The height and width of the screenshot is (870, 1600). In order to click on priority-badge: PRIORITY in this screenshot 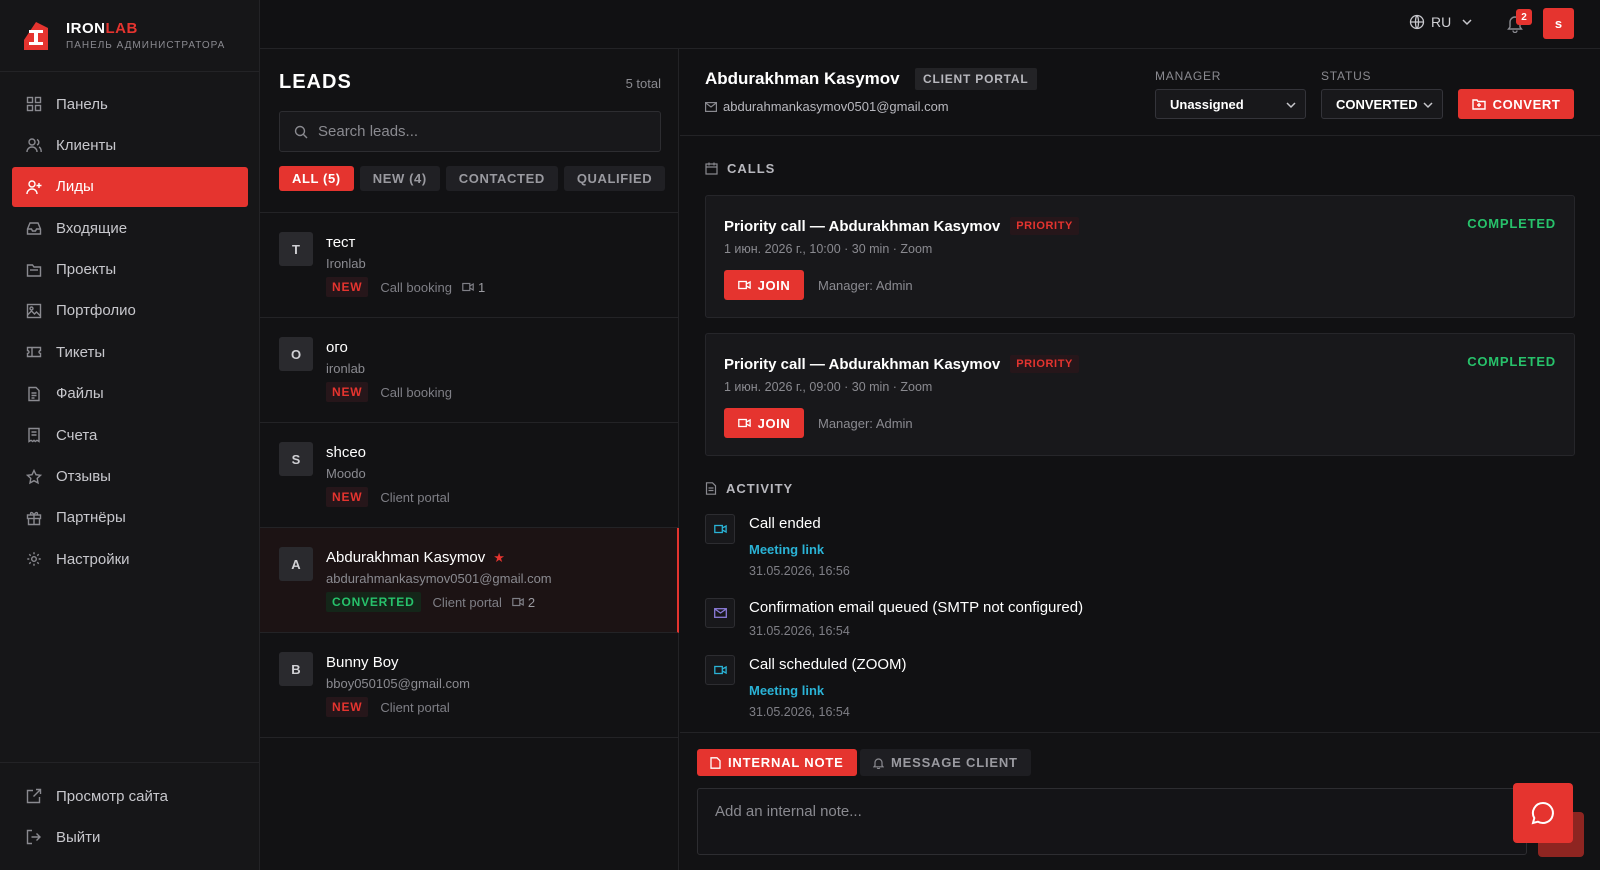, I will do `click(1044, 226)`.